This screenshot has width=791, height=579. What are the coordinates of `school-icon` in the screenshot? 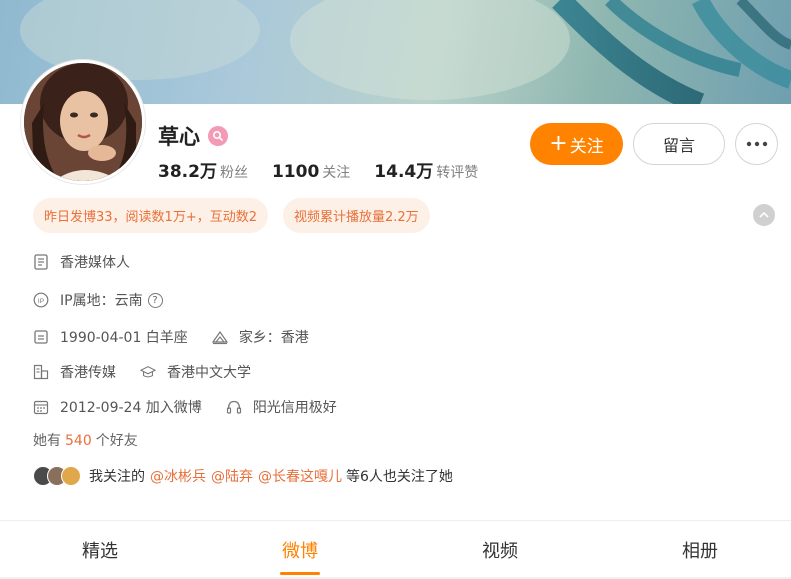 It's located at (148, 372).